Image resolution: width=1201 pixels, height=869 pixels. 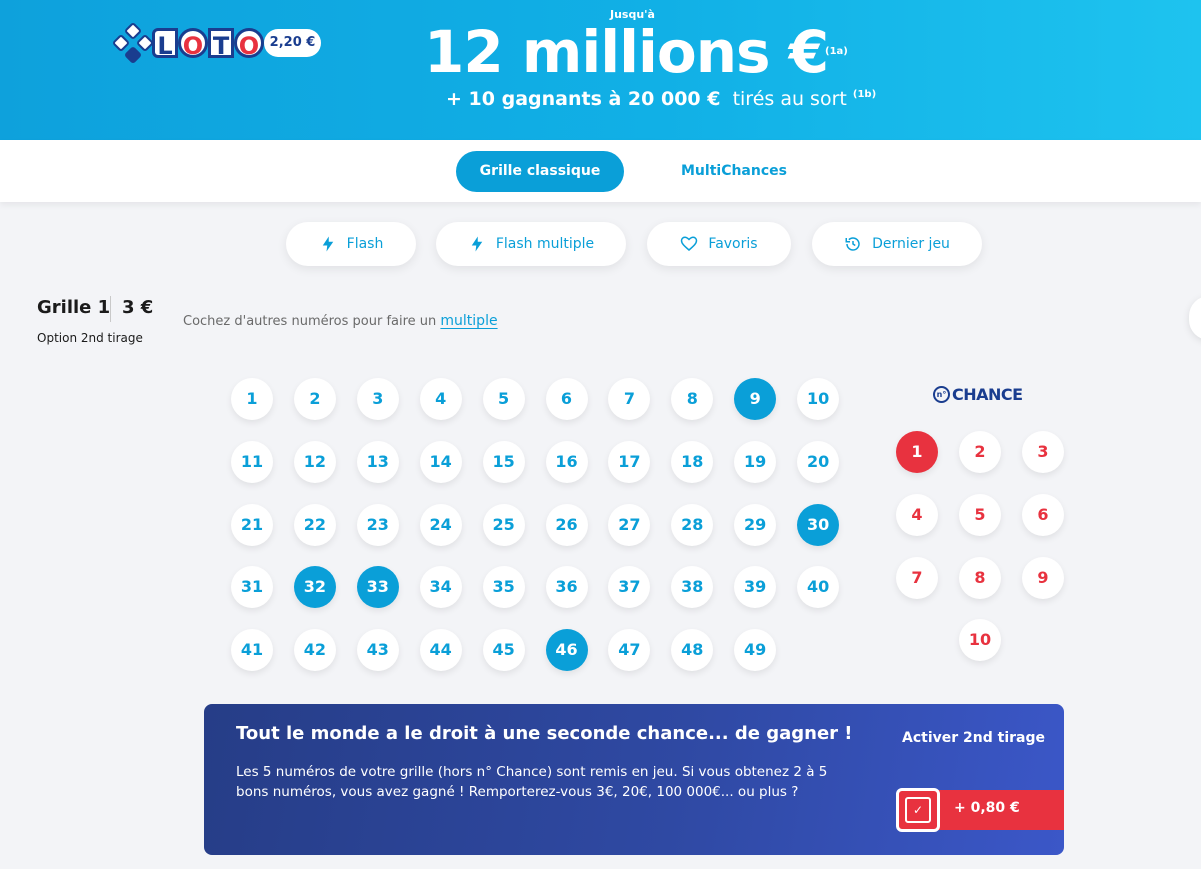 What do you see at coordinates (377, 461) in the screenshot?
I see `number-ball-13: 13` at bounding box center [377, 461].